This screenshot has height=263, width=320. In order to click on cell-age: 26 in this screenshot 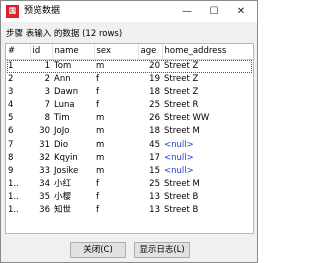, I will do `click(150, 118)`.